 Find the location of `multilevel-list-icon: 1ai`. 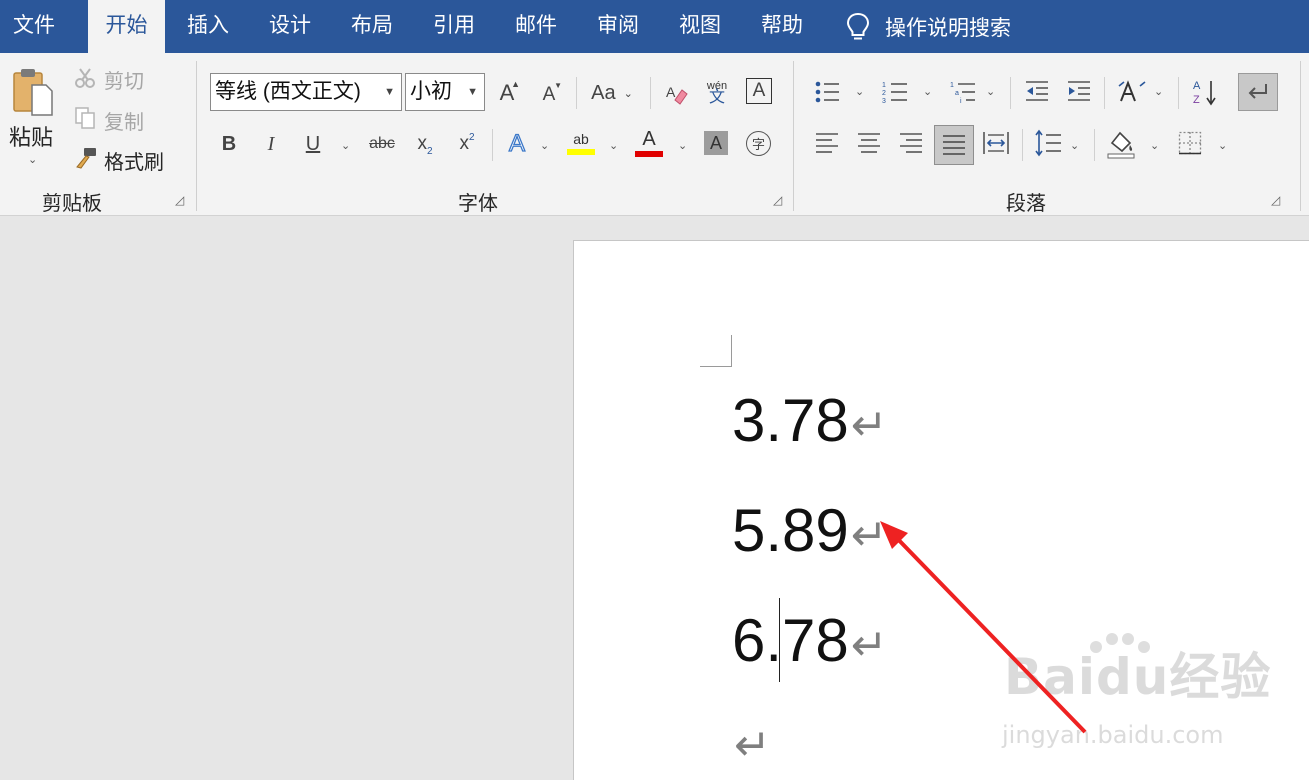

multilevel-list-icon: 1ai is located at coordinates (963, 92).